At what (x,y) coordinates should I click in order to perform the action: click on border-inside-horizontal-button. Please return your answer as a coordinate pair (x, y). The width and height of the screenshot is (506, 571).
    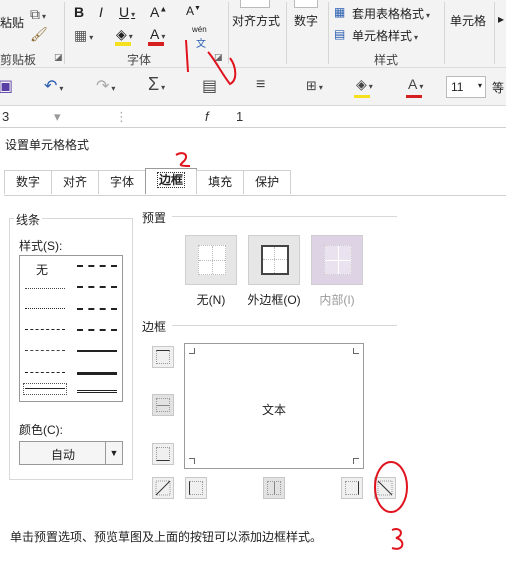
    Looking at the image, I should click on (163, 405).